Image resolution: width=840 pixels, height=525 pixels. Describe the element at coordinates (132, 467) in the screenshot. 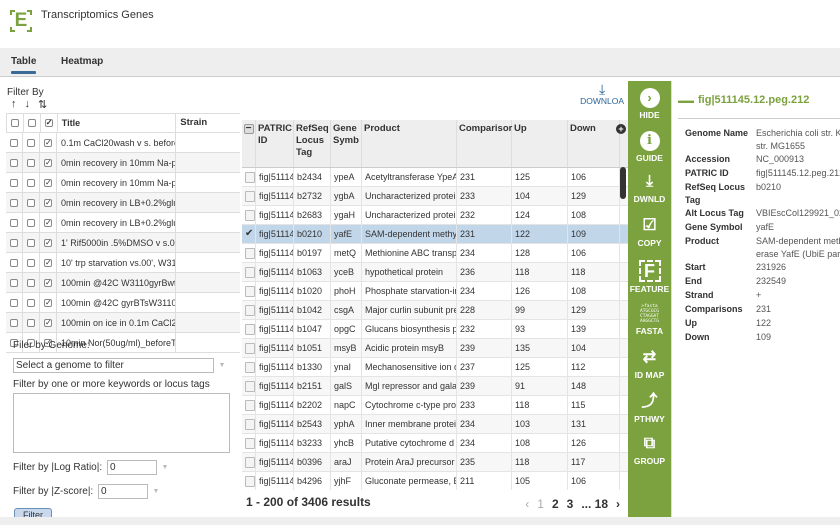

I see `log-ratio-input: 0` at that location.